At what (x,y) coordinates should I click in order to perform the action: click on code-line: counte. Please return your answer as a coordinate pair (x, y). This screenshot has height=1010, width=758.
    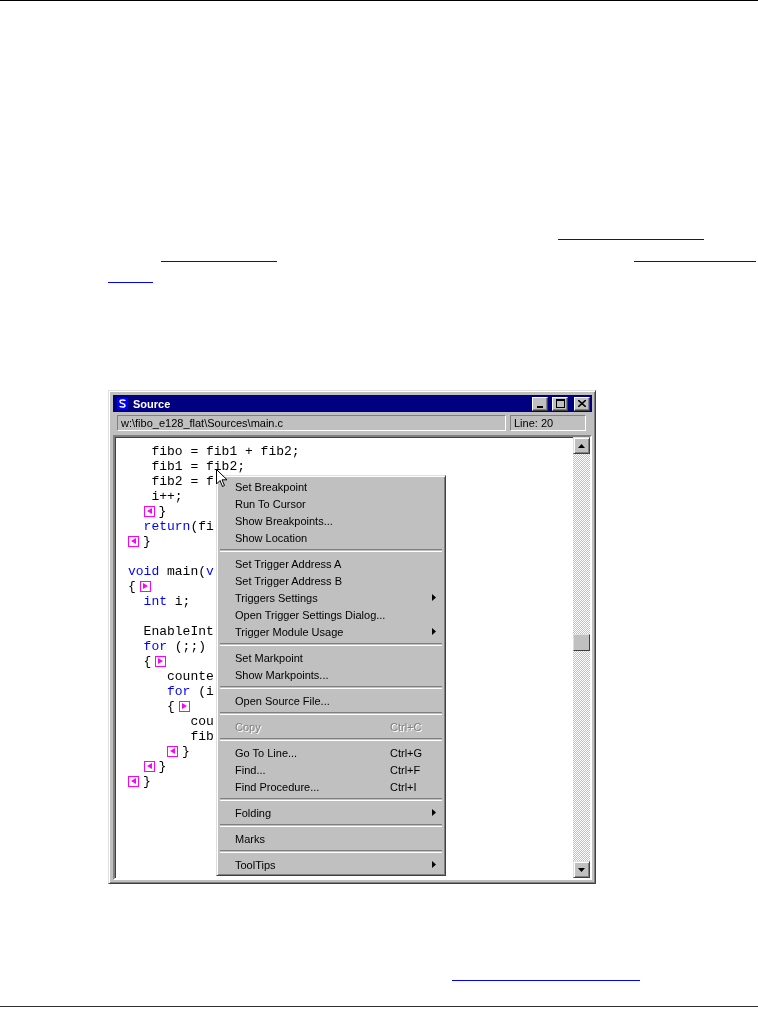
    Looking at the image, I should click on (190, 676).